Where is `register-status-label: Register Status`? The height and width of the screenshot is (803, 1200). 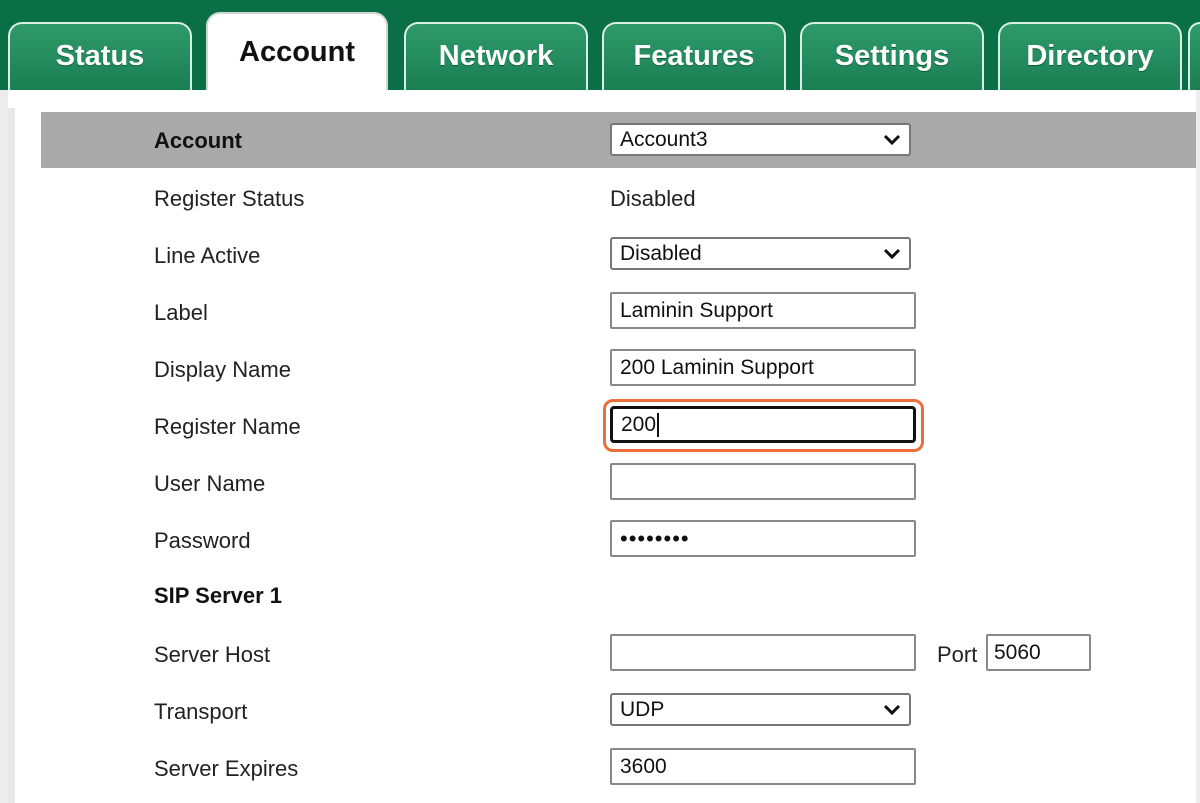 register-status-label: Register Status is located at coordinates (229, 198).